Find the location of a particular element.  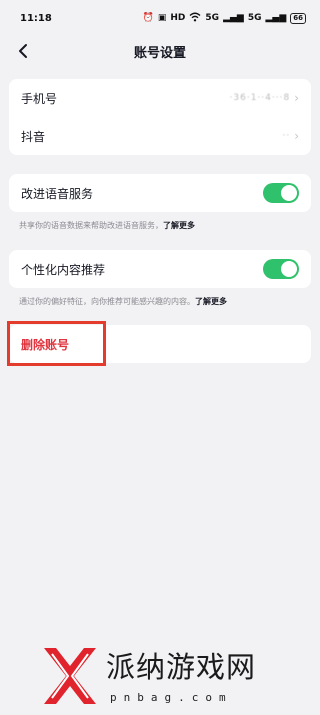

recommend-caption-text: 通过你的偏好特征，向你推荐可能感兴趣的内容。 is located at coordinates (107, 301).